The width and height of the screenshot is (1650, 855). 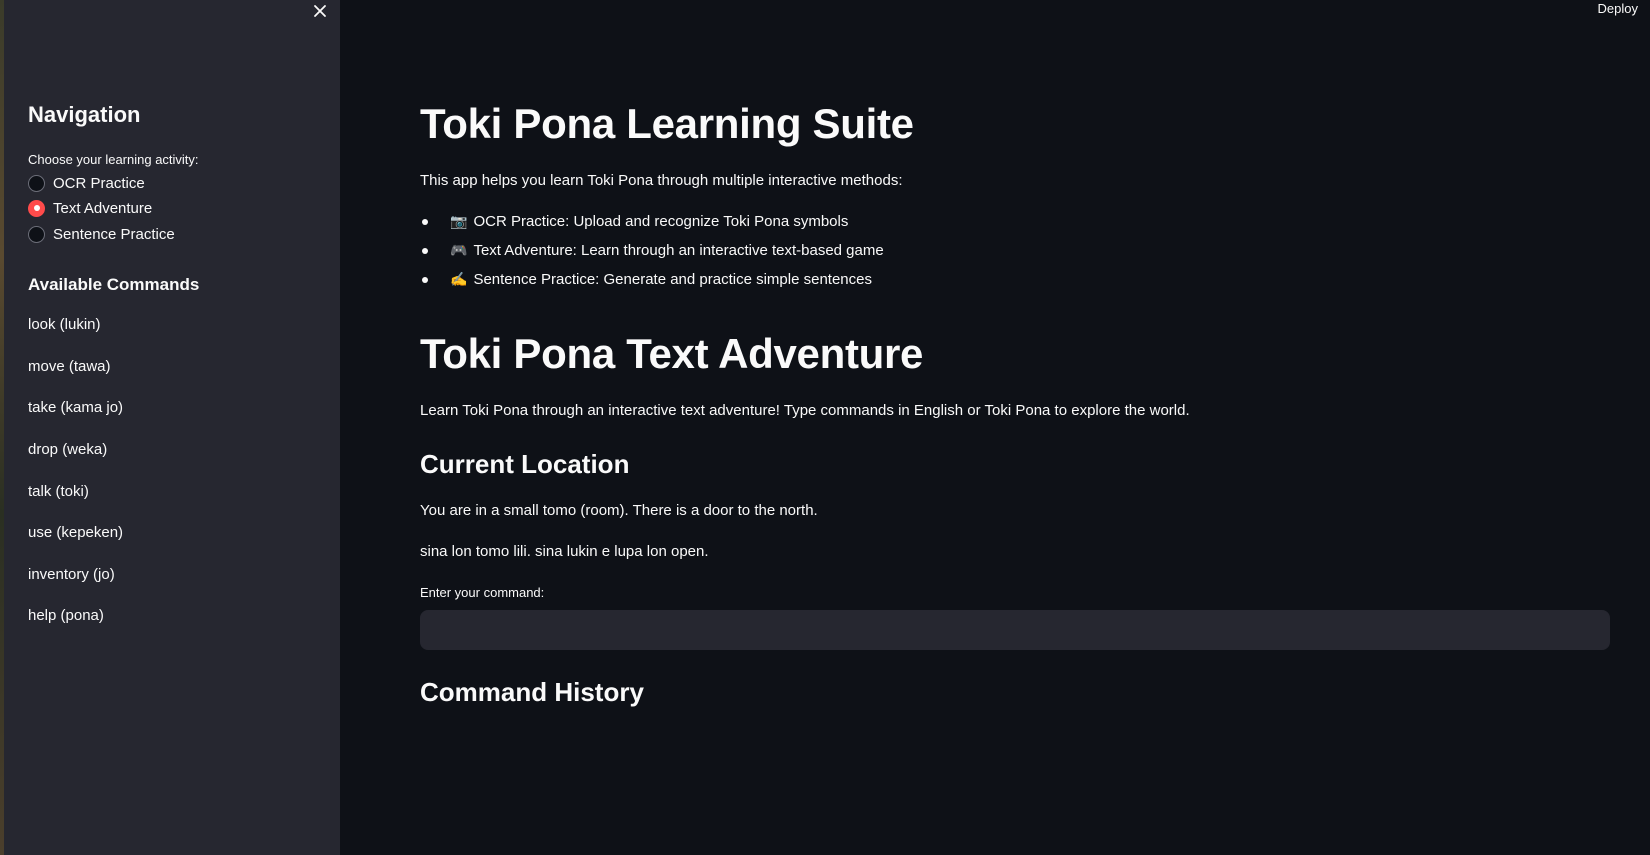 I want to click on location-heading: Current Location, so click(x=525, y=464).